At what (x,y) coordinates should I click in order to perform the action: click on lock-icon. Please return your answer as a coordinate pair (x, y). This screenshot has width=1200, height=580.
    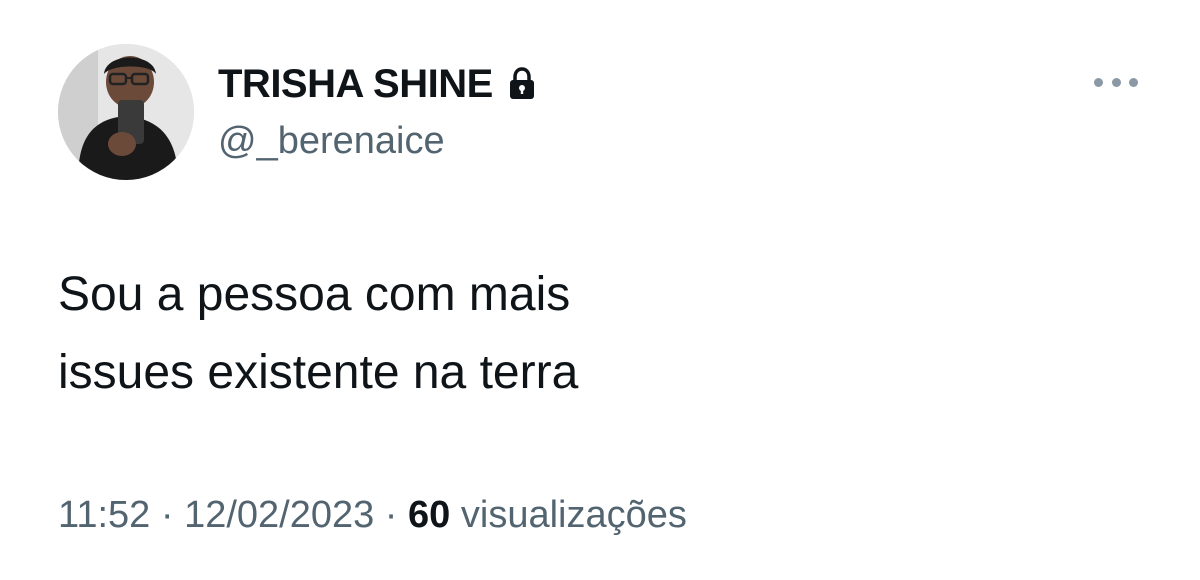
    Looking at the image, I should click on (522, 84).